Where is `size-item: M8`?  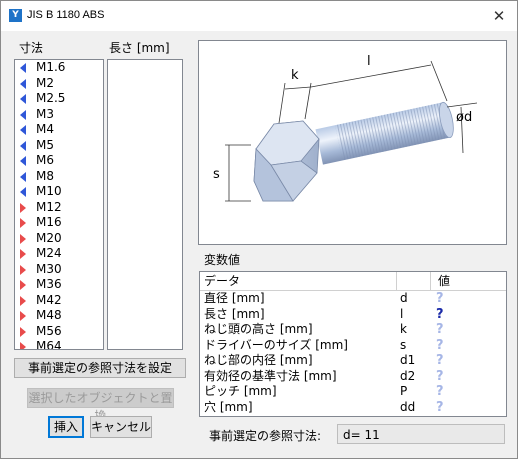 size-item: M8 is located at coordinates (59, 177).